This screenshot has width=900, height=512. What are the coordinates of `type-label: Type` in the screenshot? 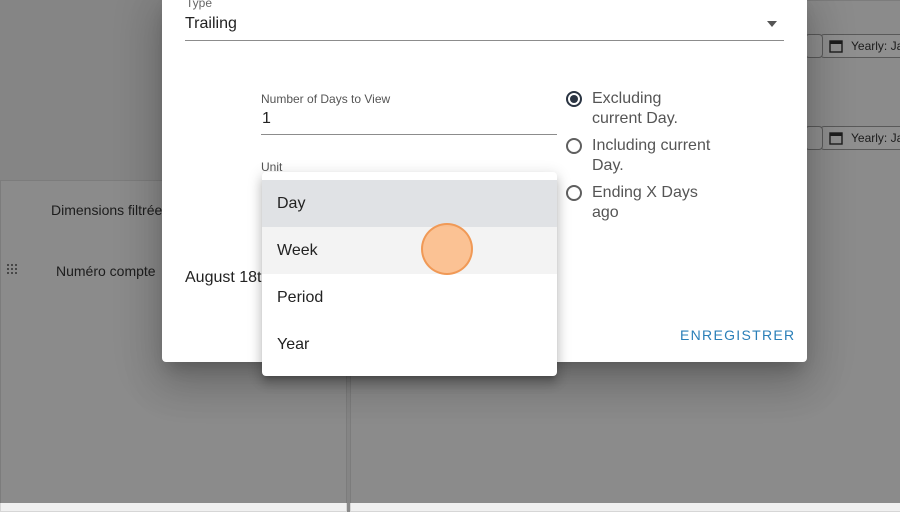 It's located at (199, 5).